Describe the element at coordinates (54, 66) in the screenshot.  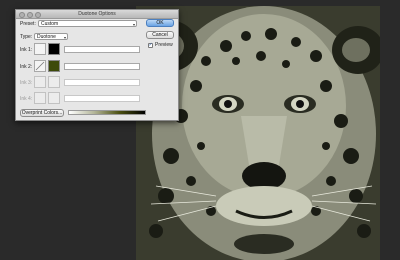
I see `ink-2-color-swatch` at that location.